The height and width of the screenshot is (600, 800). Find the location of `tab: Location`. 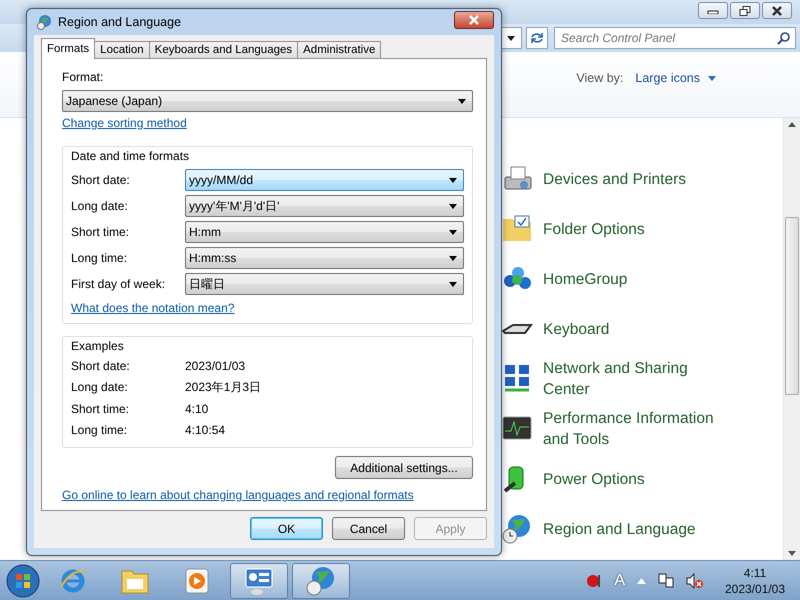

tab: Location is located at coordinates (122, 50).